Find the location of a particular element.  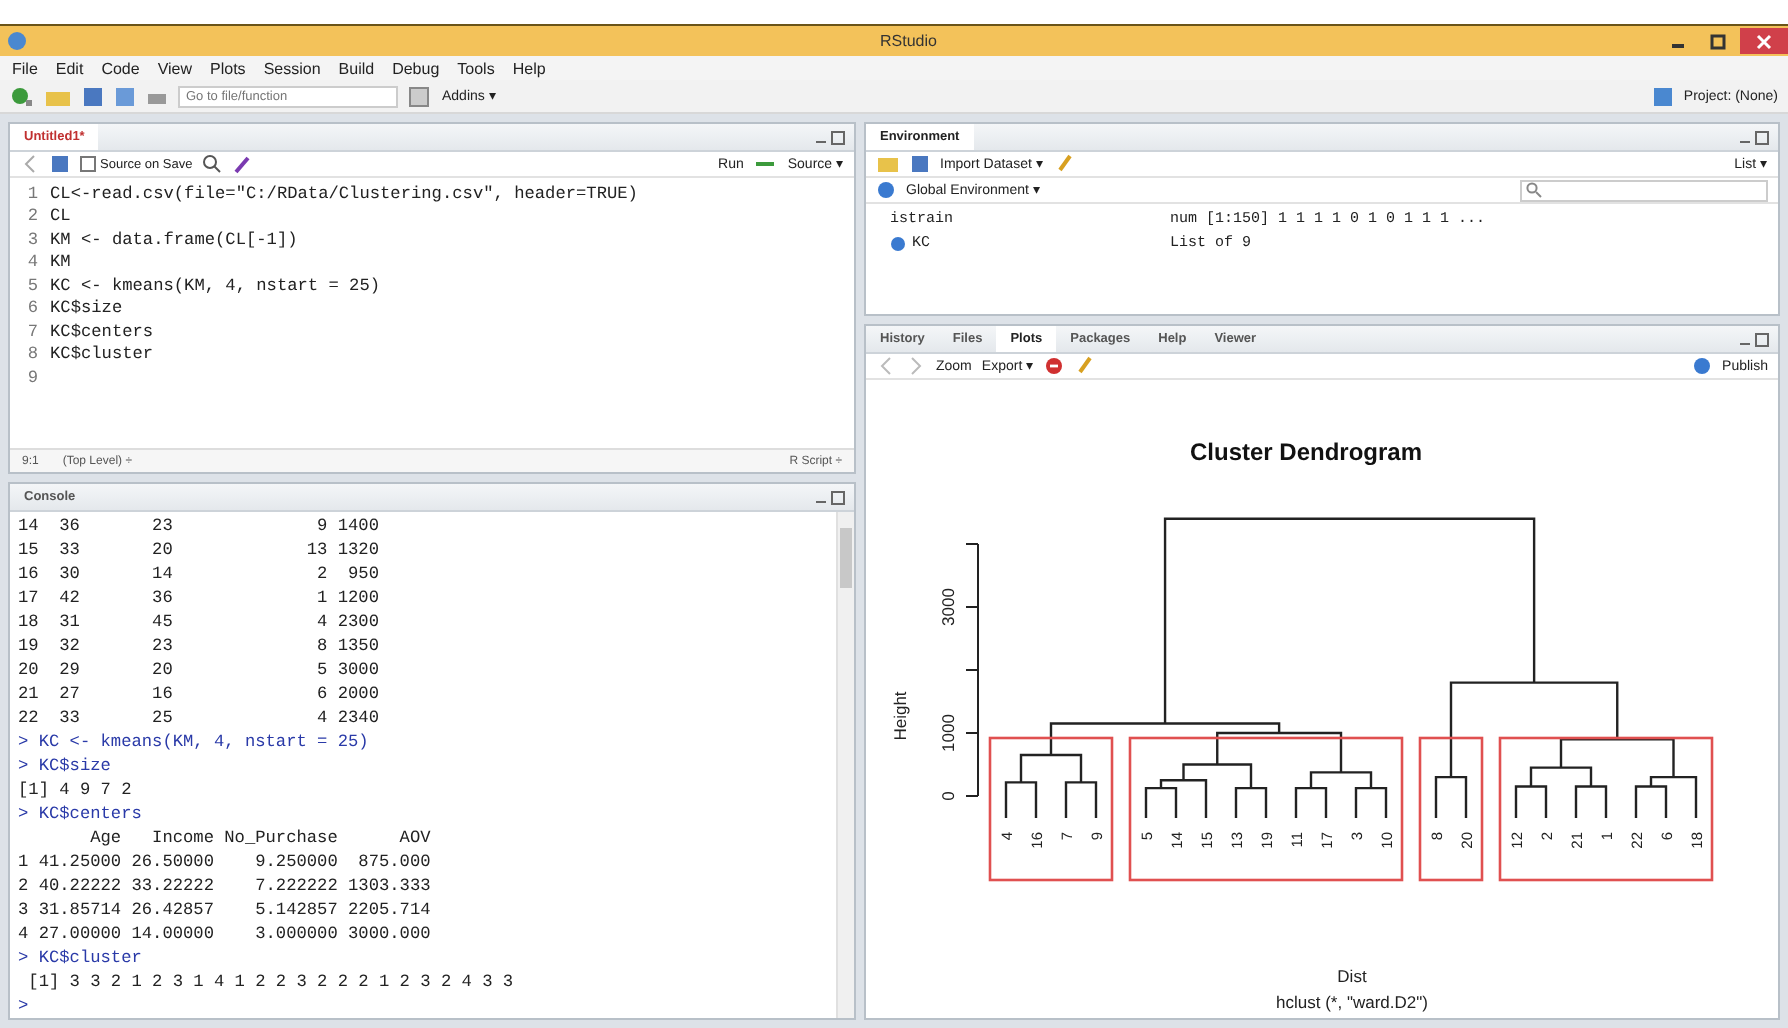

line-number: 7 is located at coordinates (31, 331).